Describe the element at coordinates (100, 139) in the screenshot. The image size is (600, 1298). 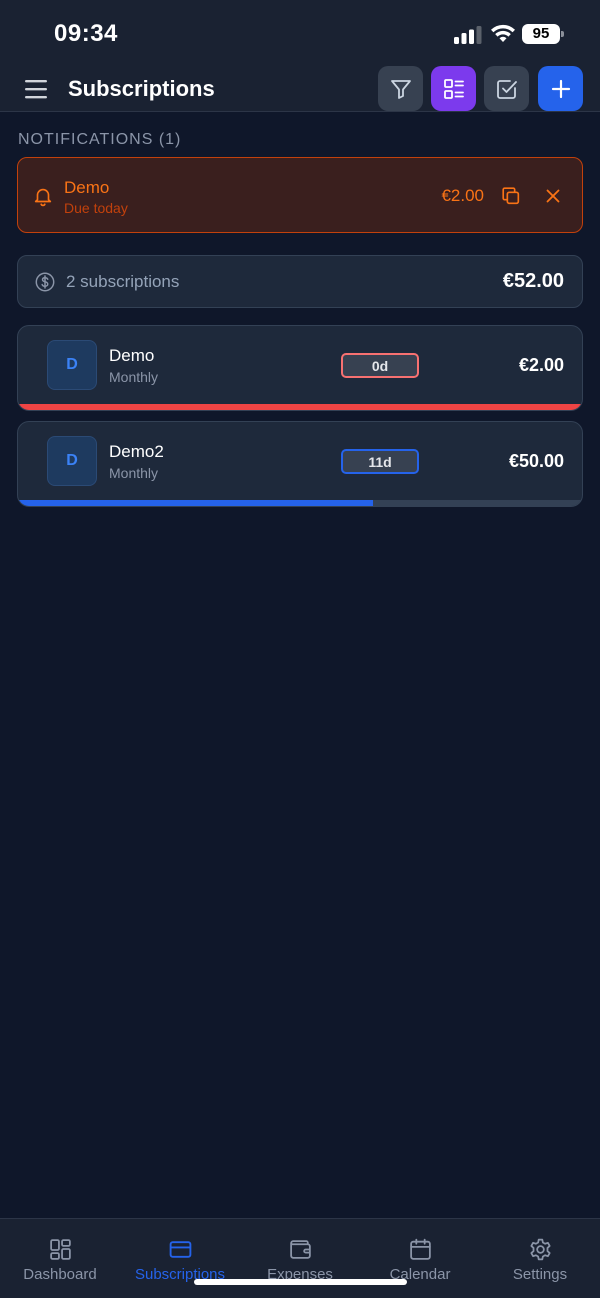
I see `notifications-heading: NOTIFICATIONS (1)` at that location.